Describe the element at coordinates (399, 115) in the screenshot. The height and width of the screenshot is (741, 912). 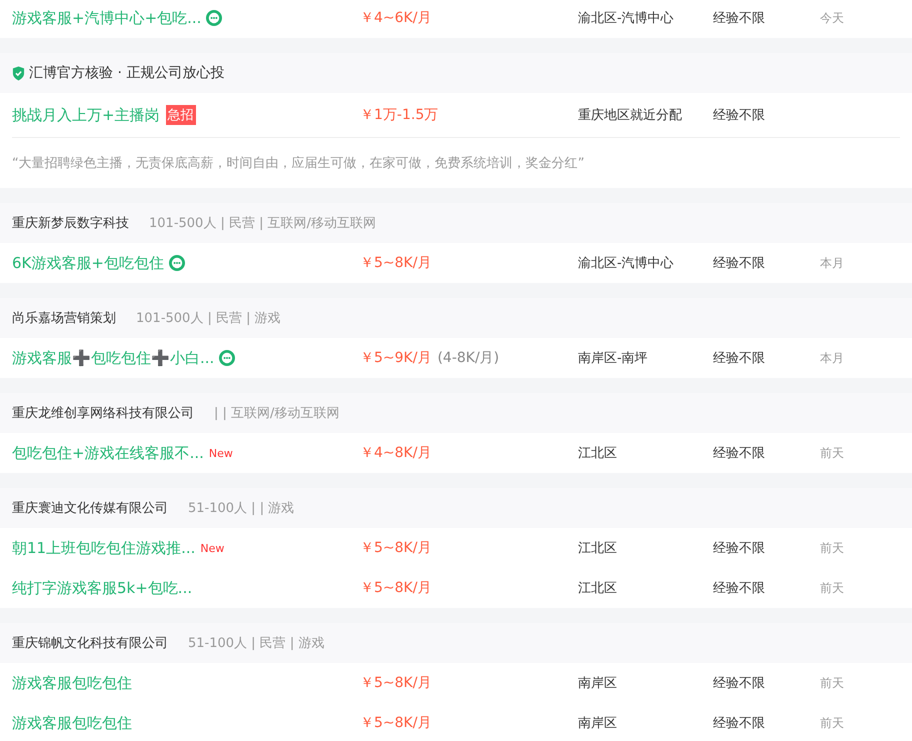
I see `salary: ￥1万-1.5万` at that location.